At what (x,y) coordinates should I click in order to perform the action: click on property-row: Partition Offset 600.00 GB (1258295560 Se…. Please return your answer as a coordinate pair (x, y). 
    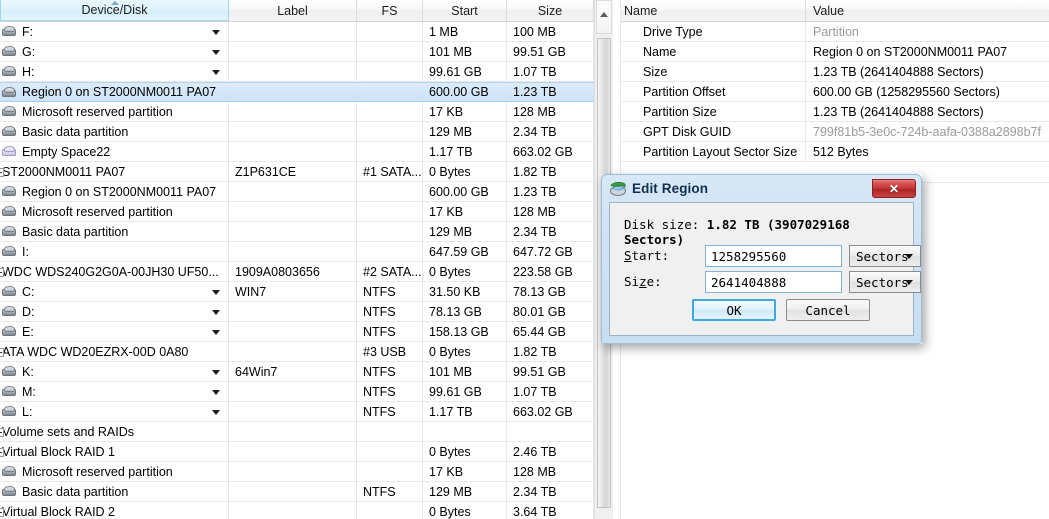
    Looking at the image, I should click on (833, 92).